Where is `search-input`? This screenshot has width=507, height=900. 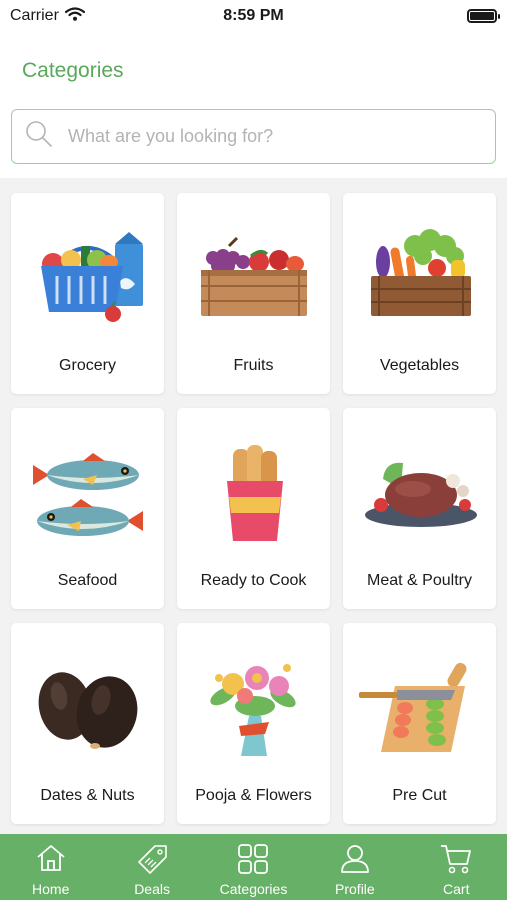 search-input is located at coordinates (268, 136).